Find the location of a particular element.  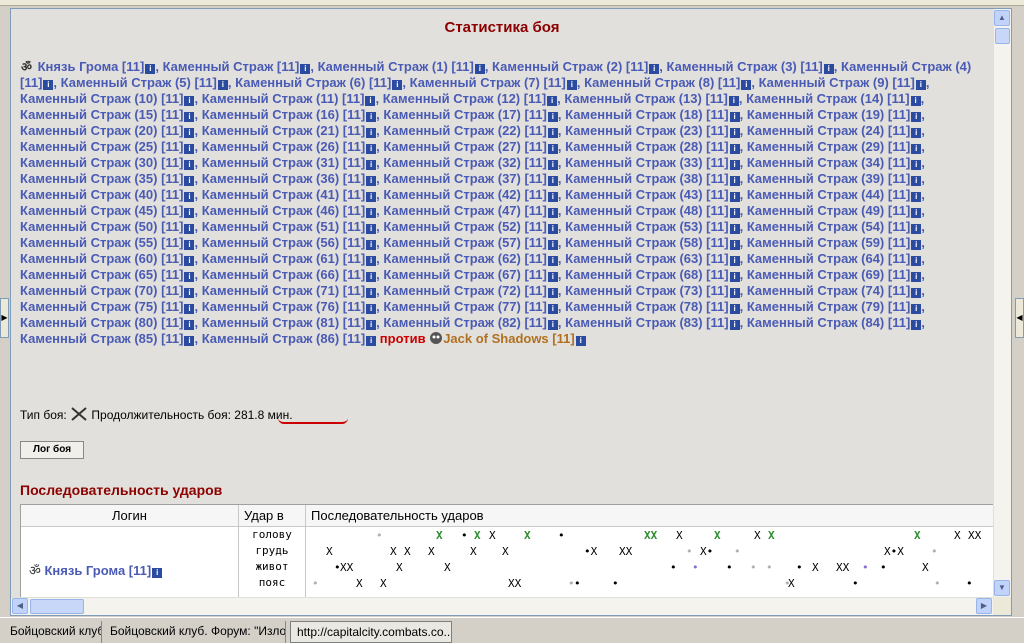

fighter-guard-name: Каменный Страж (9) [11] is located at coordinates (837, 82).